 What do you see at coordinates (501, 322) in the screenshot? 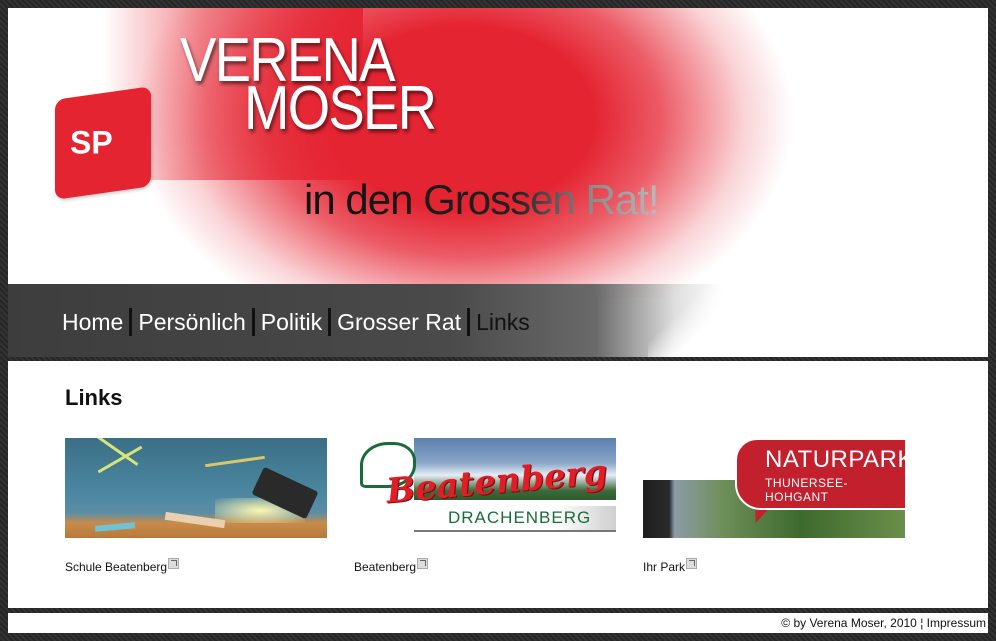
I see `nav-item-links: Links` at bounding box center [501, 322].